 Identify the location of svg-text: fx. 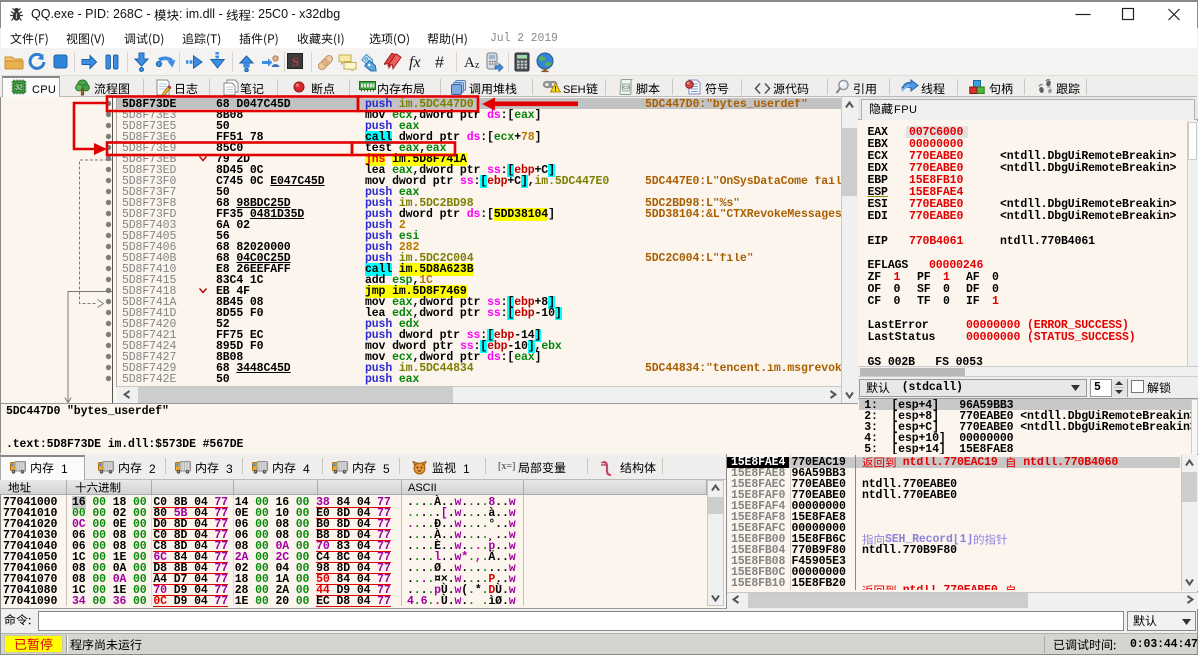
(415, 62).